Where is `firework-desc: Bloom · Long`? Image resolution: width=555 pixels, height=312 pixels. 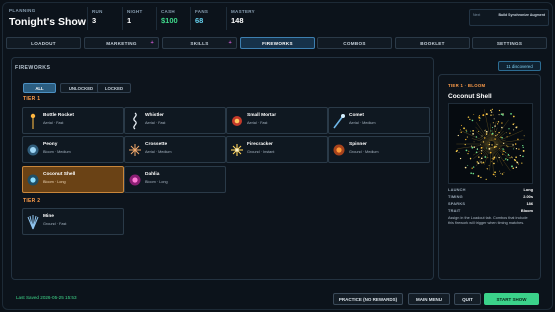
firework-desc: Bloom · Long is located at coordinates (54, 182).